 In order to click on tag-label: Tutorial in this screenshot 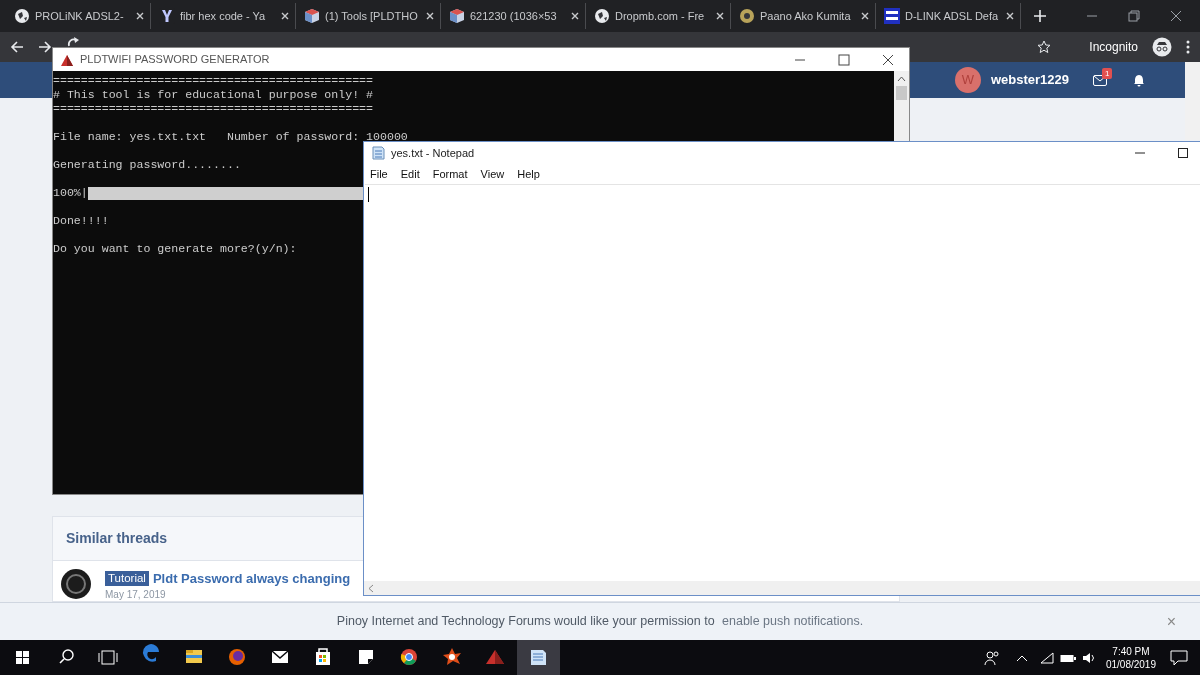, I will do `click(127, 579)`.